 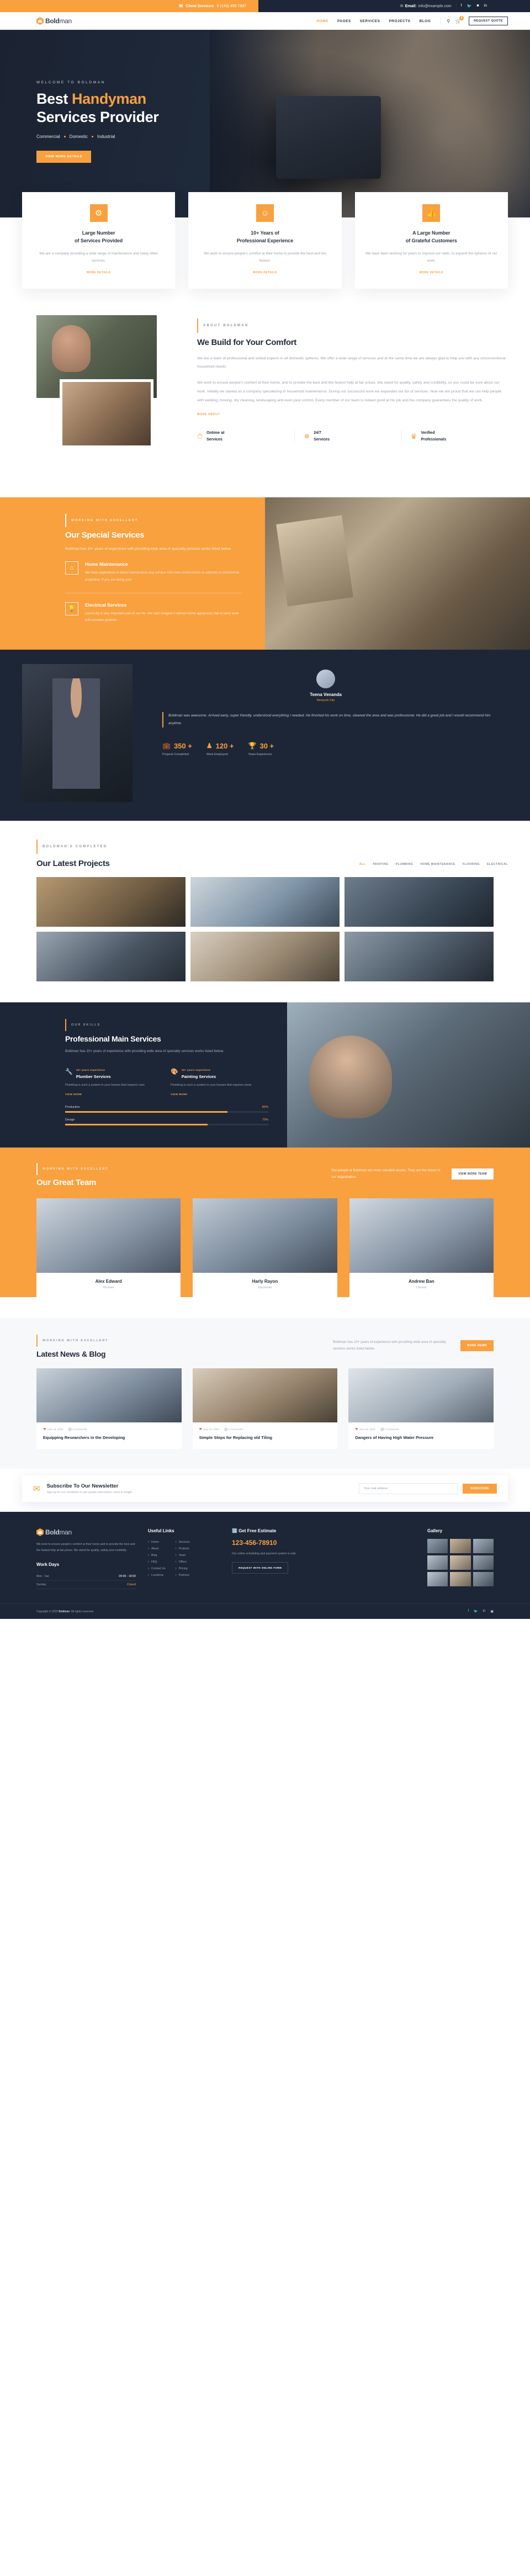 What do you see at coordinates (109, 99) in the screenshot?
I see `hero-title-highlight: Handyman` at bounding box center [109, 99].